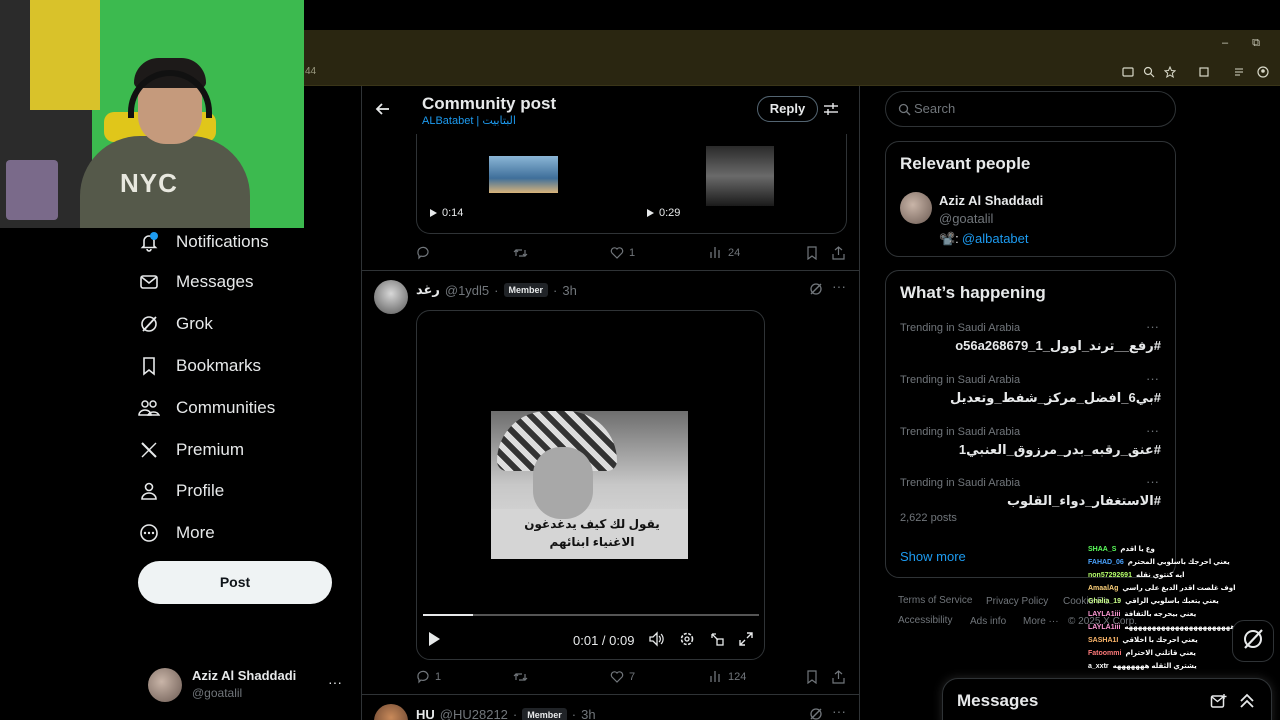 The image size is (1280, 720). I want to click on back-arrow-icon, so click(383, 111).